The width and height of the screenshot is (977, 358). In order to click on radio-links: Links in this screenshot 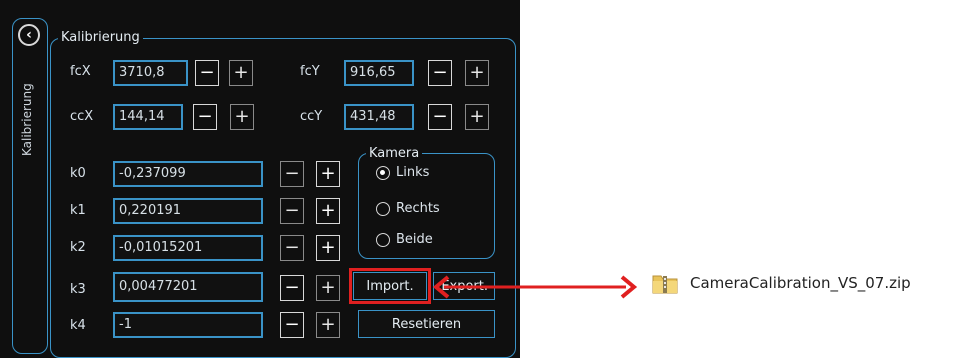, I will do `click(402, 172)`.